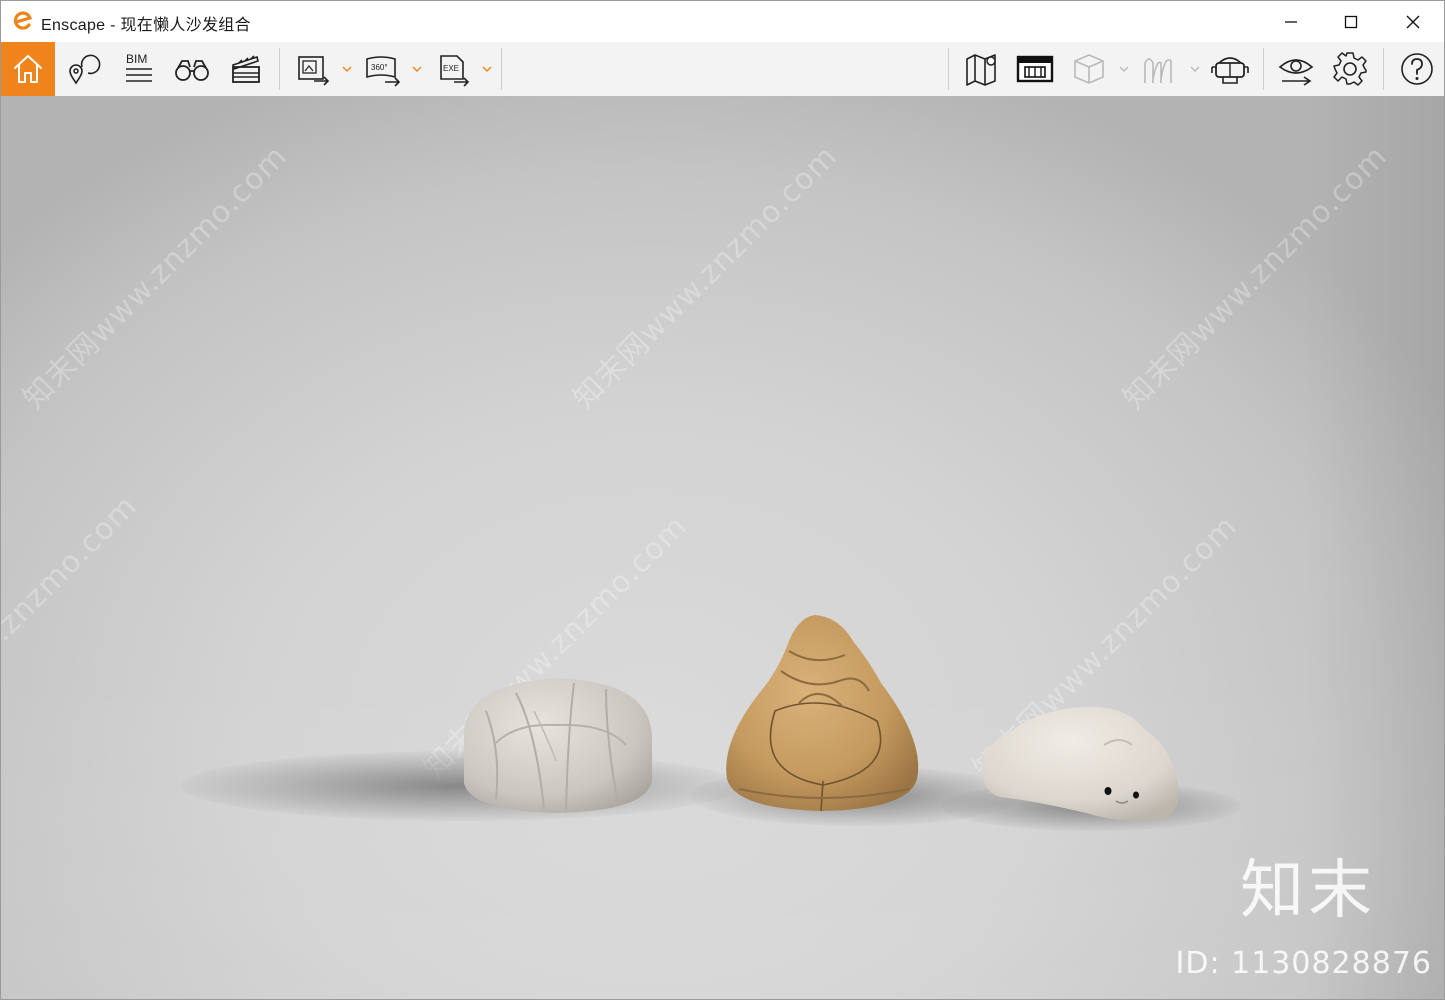  What do you see at coordinates (558, 743) in the screenshot?
I see `pumpkin-armchair` at bounding box center [558, 743].